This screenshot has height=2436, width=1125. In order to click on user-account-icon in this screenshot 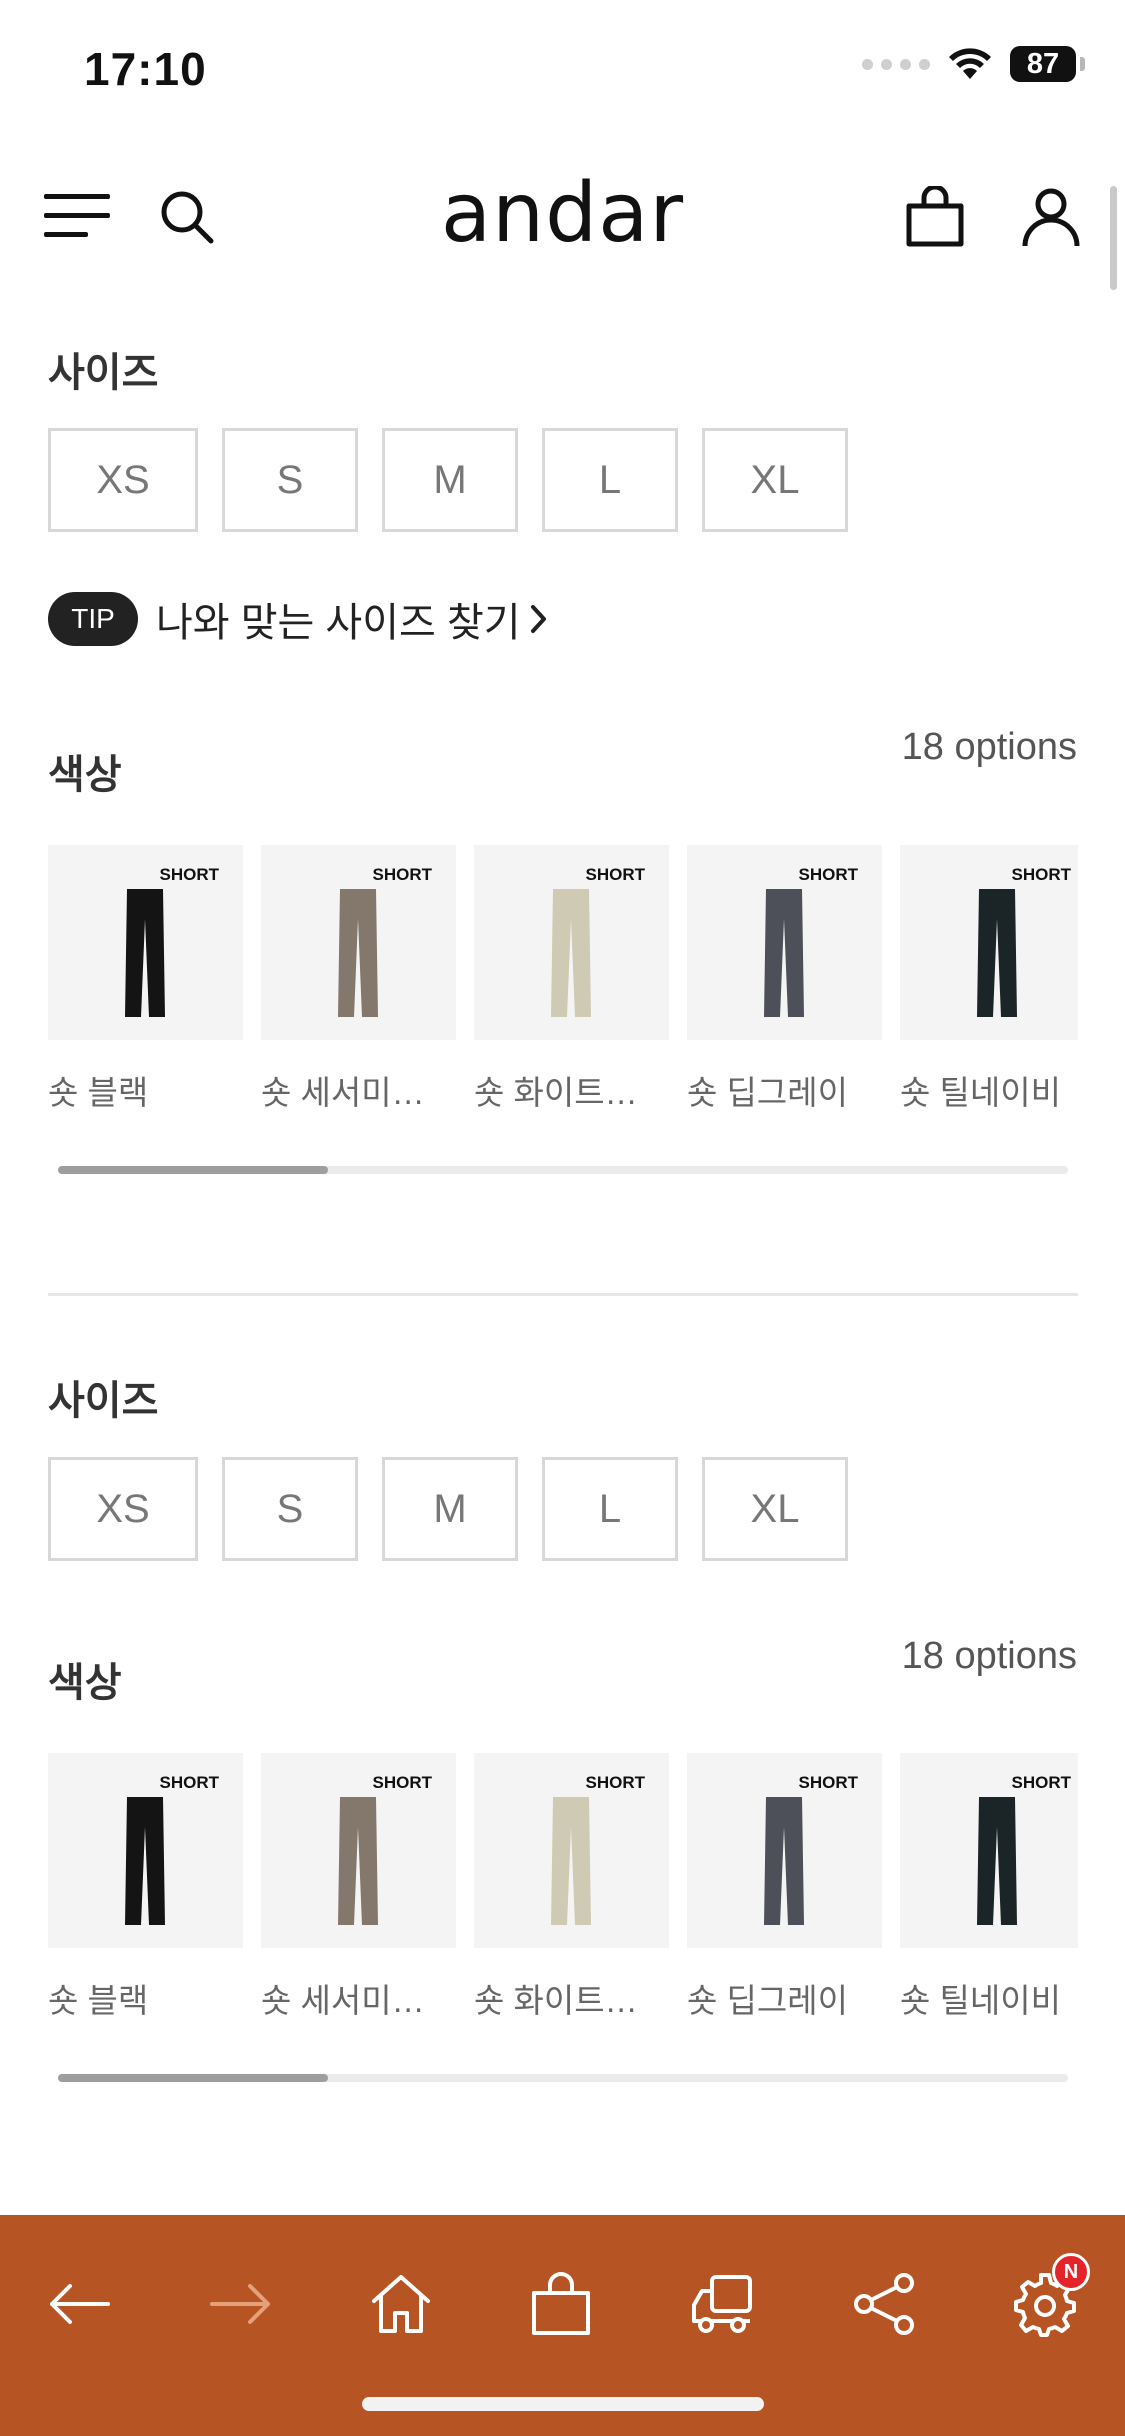, I will do `click(1051, 217)`.